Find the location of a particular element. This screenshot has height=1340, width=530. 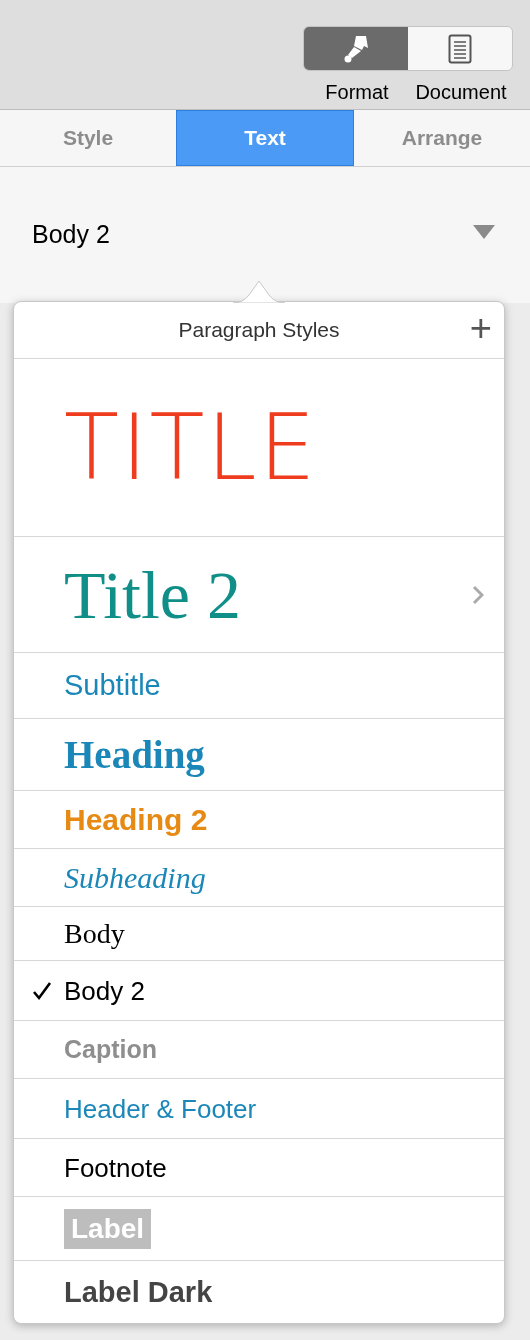

document-button is located at coordinates (460, 48).